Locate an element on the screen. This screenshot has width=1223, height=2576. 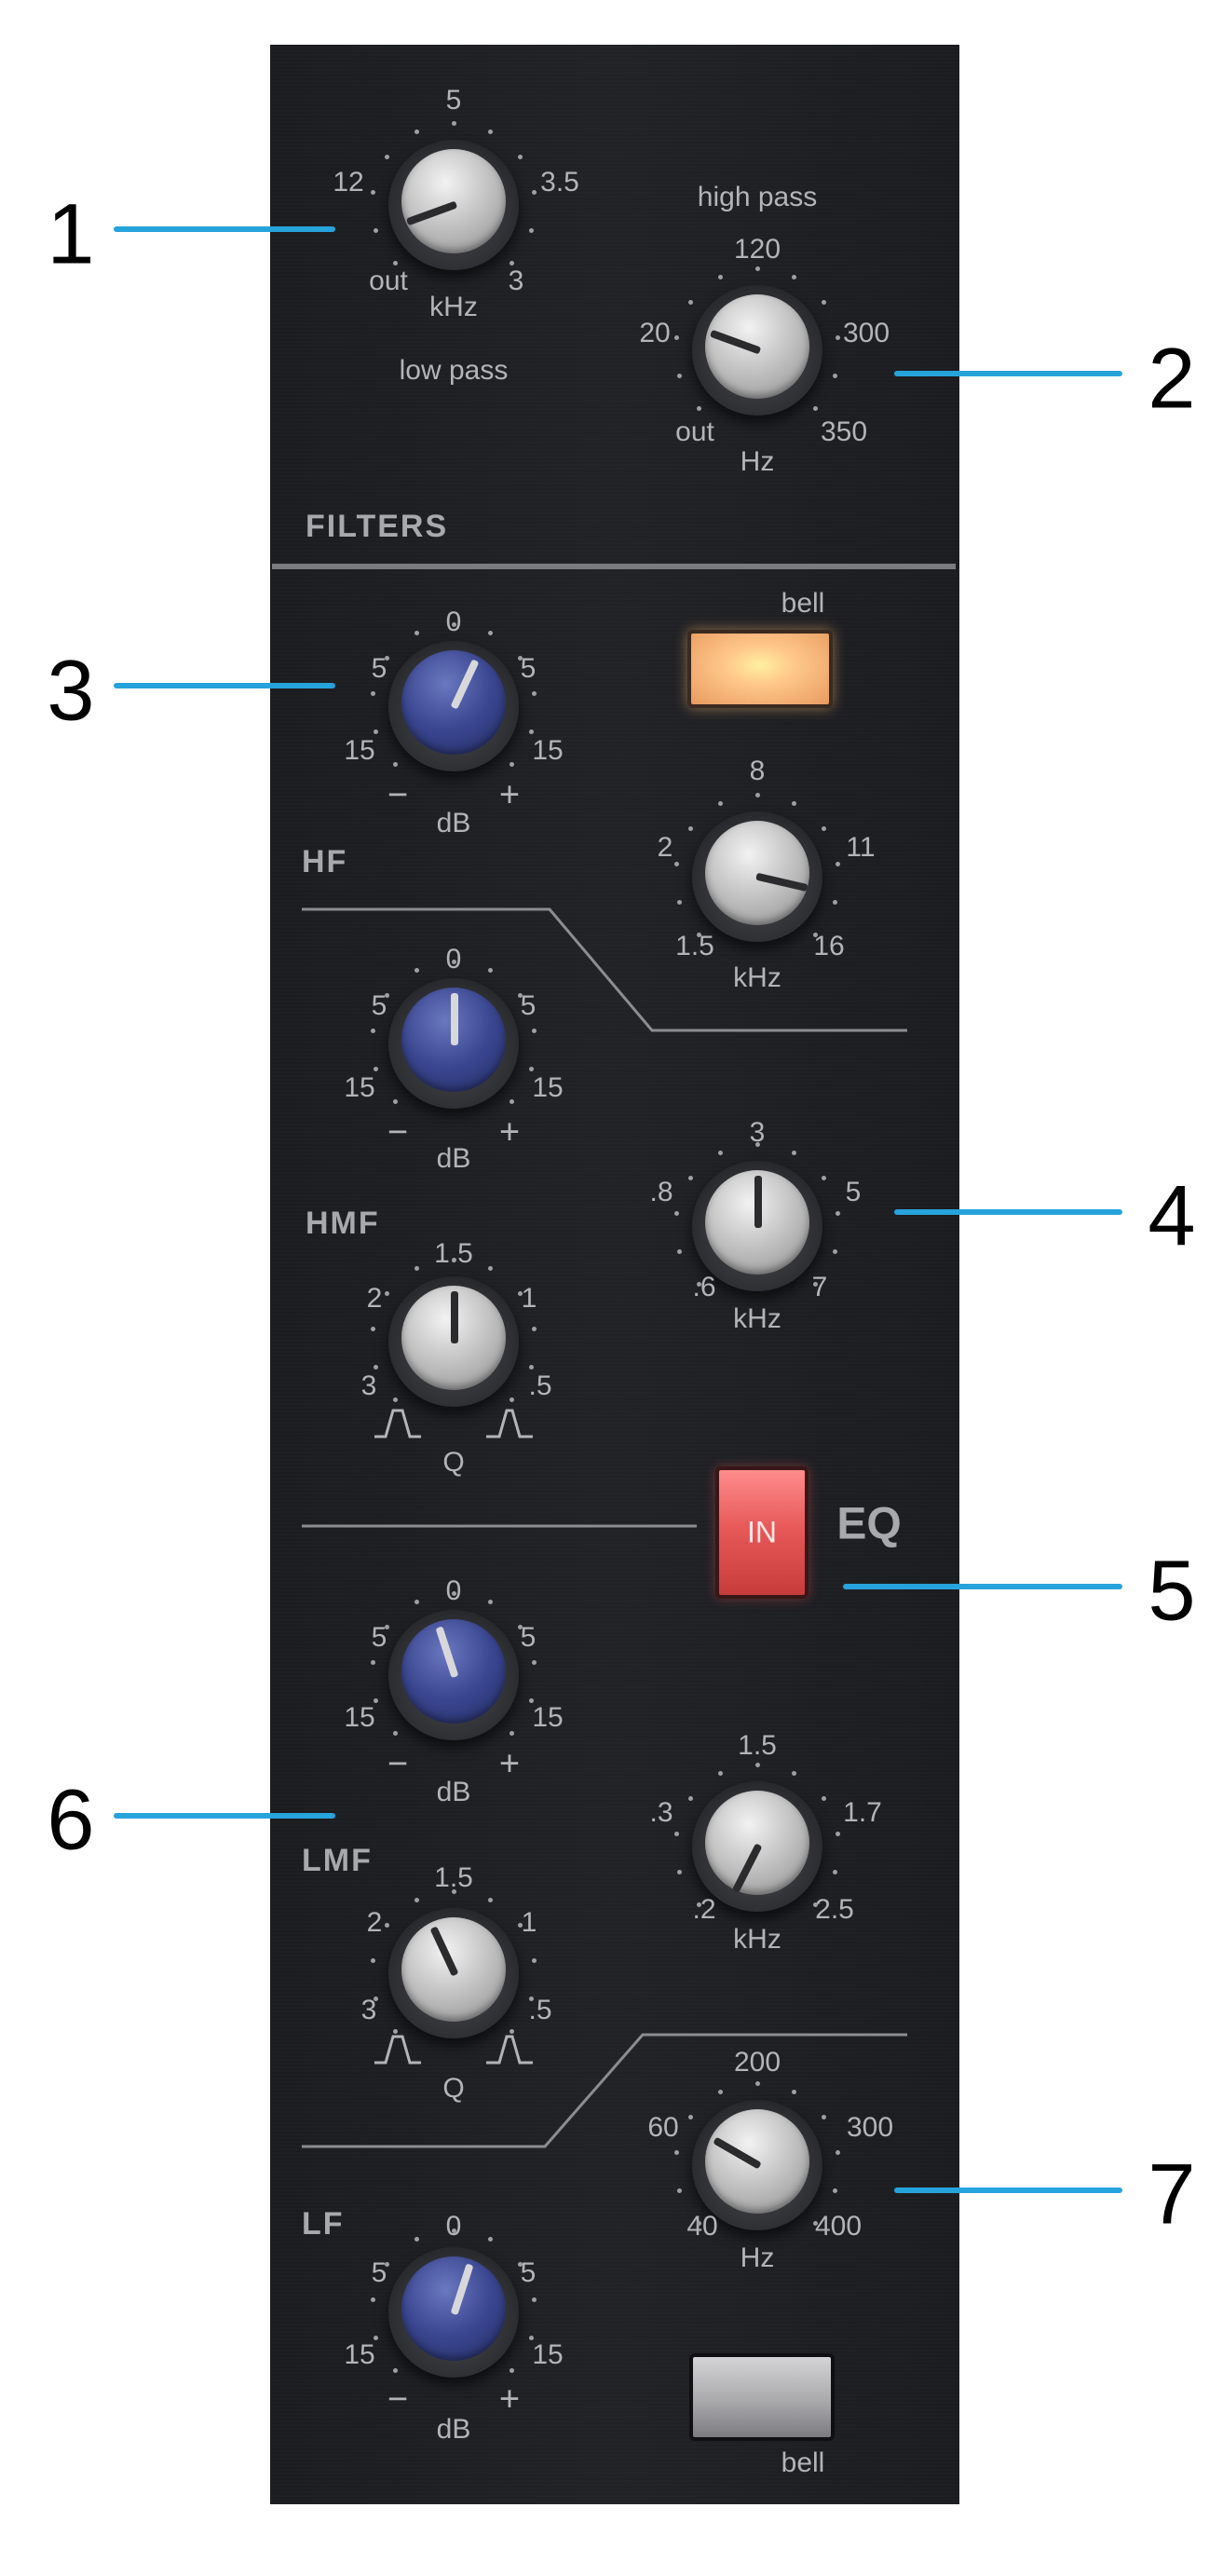
low-pass-tick-label: 12 is located at coordinates (349, 183).